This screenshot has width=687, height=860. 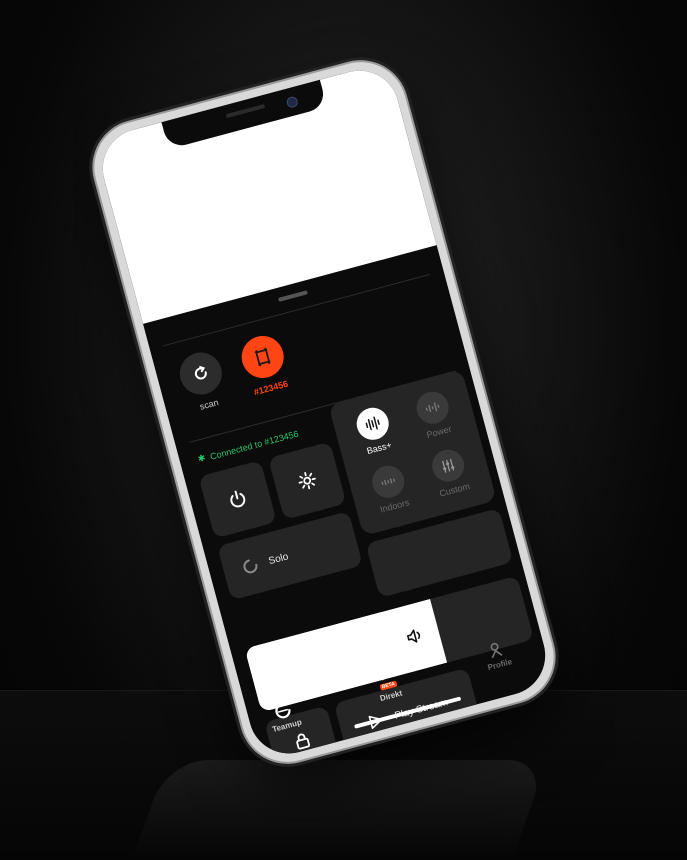 I want to click on scan-label: scan, so click(x=209, y=404).